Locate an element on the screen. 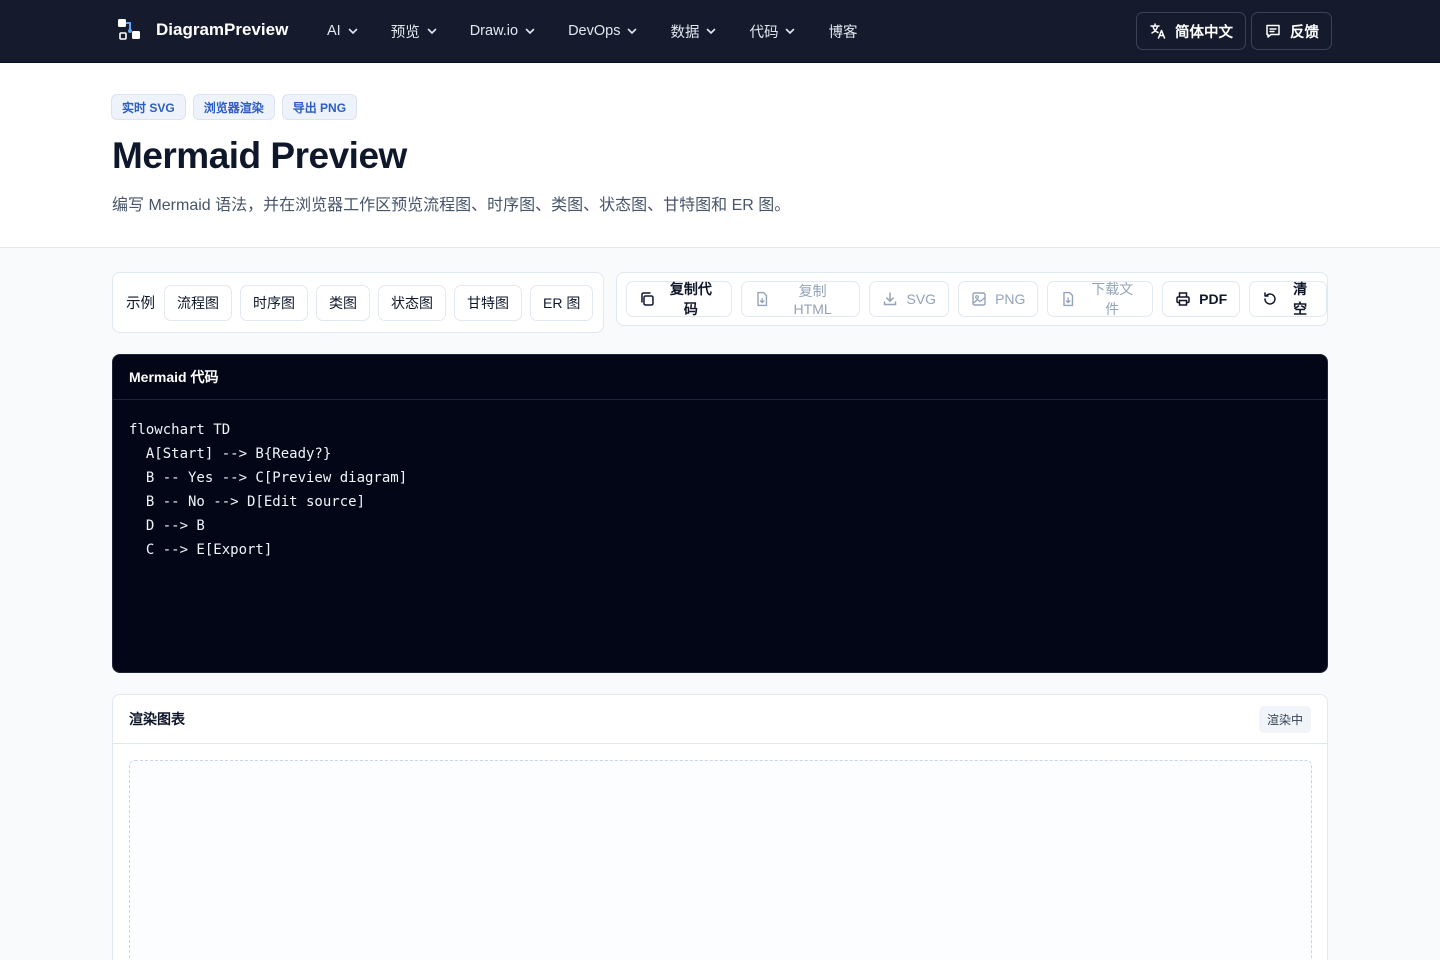 The height and width of the screenshot is (960, 1440). nav-item-devops: DevOps is located at coordinates (603, 31).